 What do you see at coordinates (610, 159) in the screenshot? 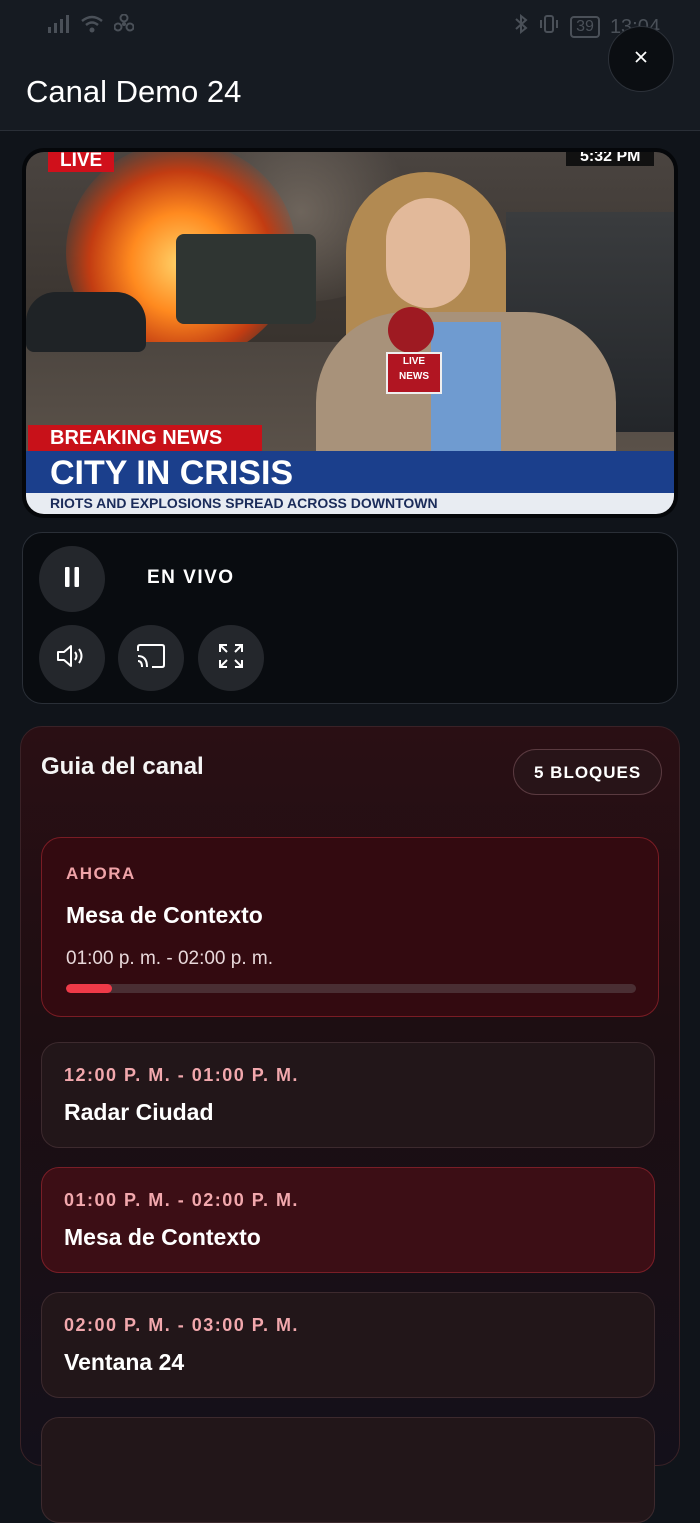
I see `broadcast-time: 5:32 PM` at bounding box center [610, 159].